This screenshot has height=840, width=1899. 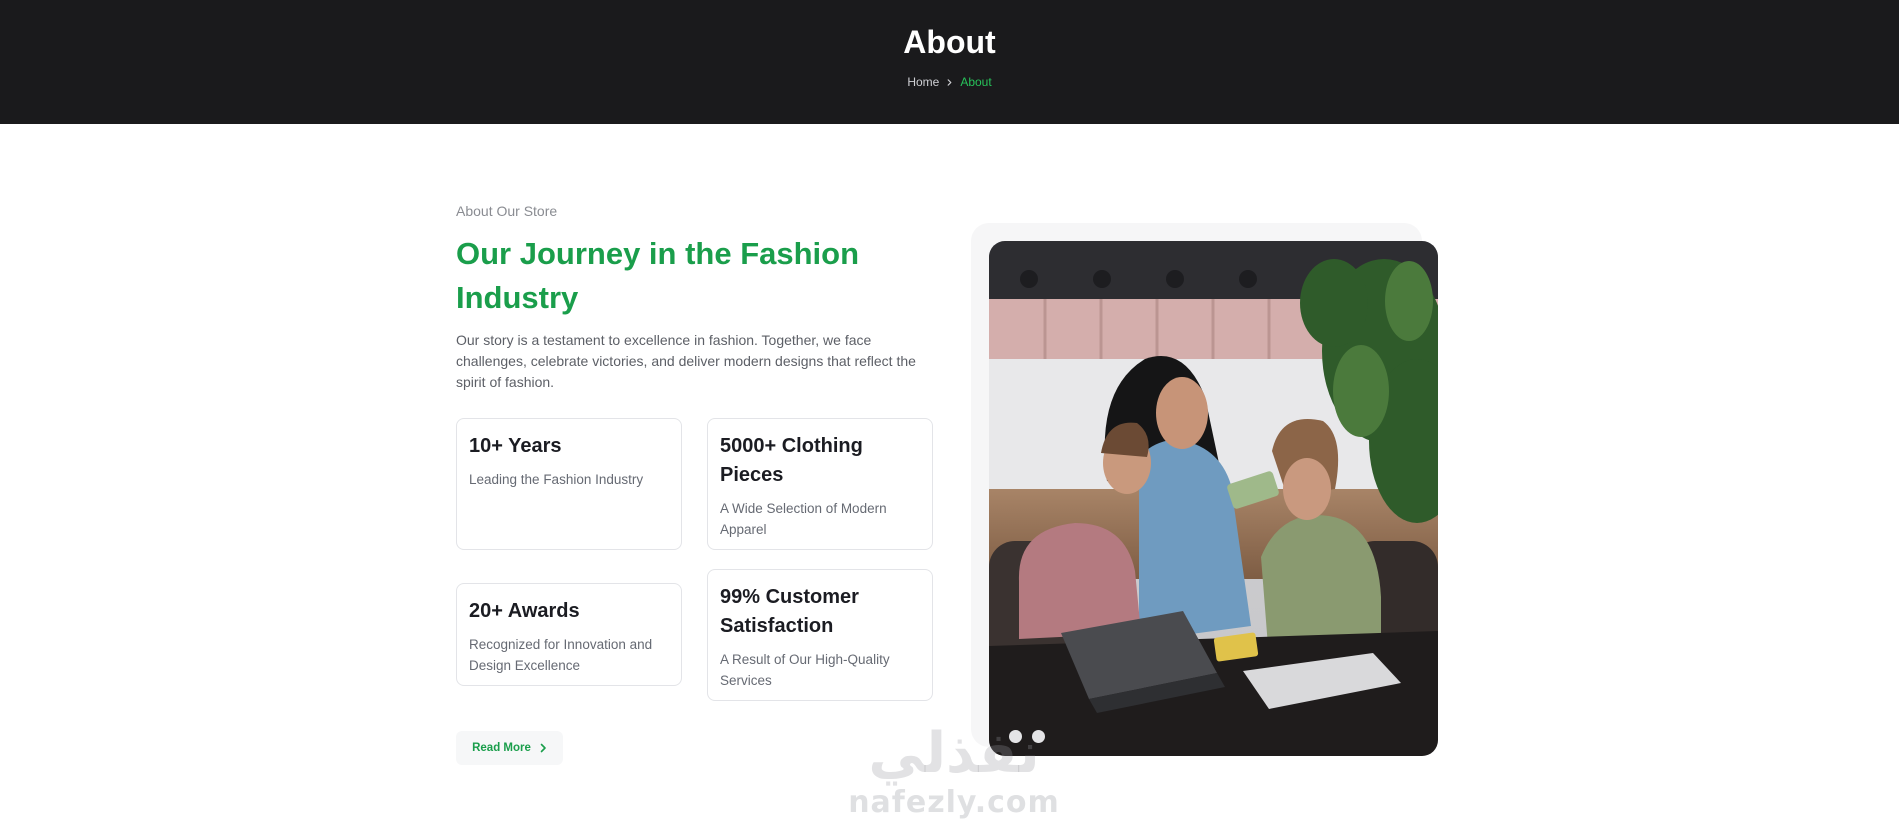 What do you see at coordinates (1213, 498) in the screenshot?
I see `team-photo` at bounding box center [1213, 498].